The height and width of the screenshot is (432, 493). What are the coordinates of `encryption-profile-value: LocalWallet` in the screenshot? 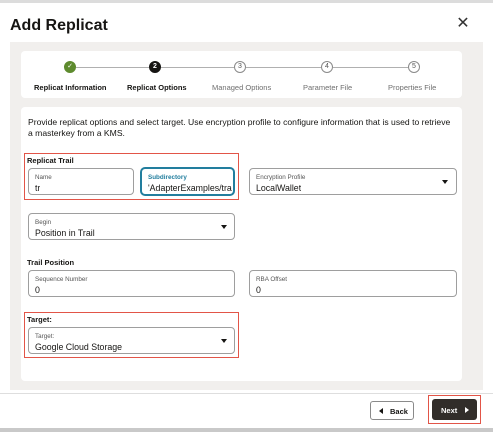 It's located at (279, 188).